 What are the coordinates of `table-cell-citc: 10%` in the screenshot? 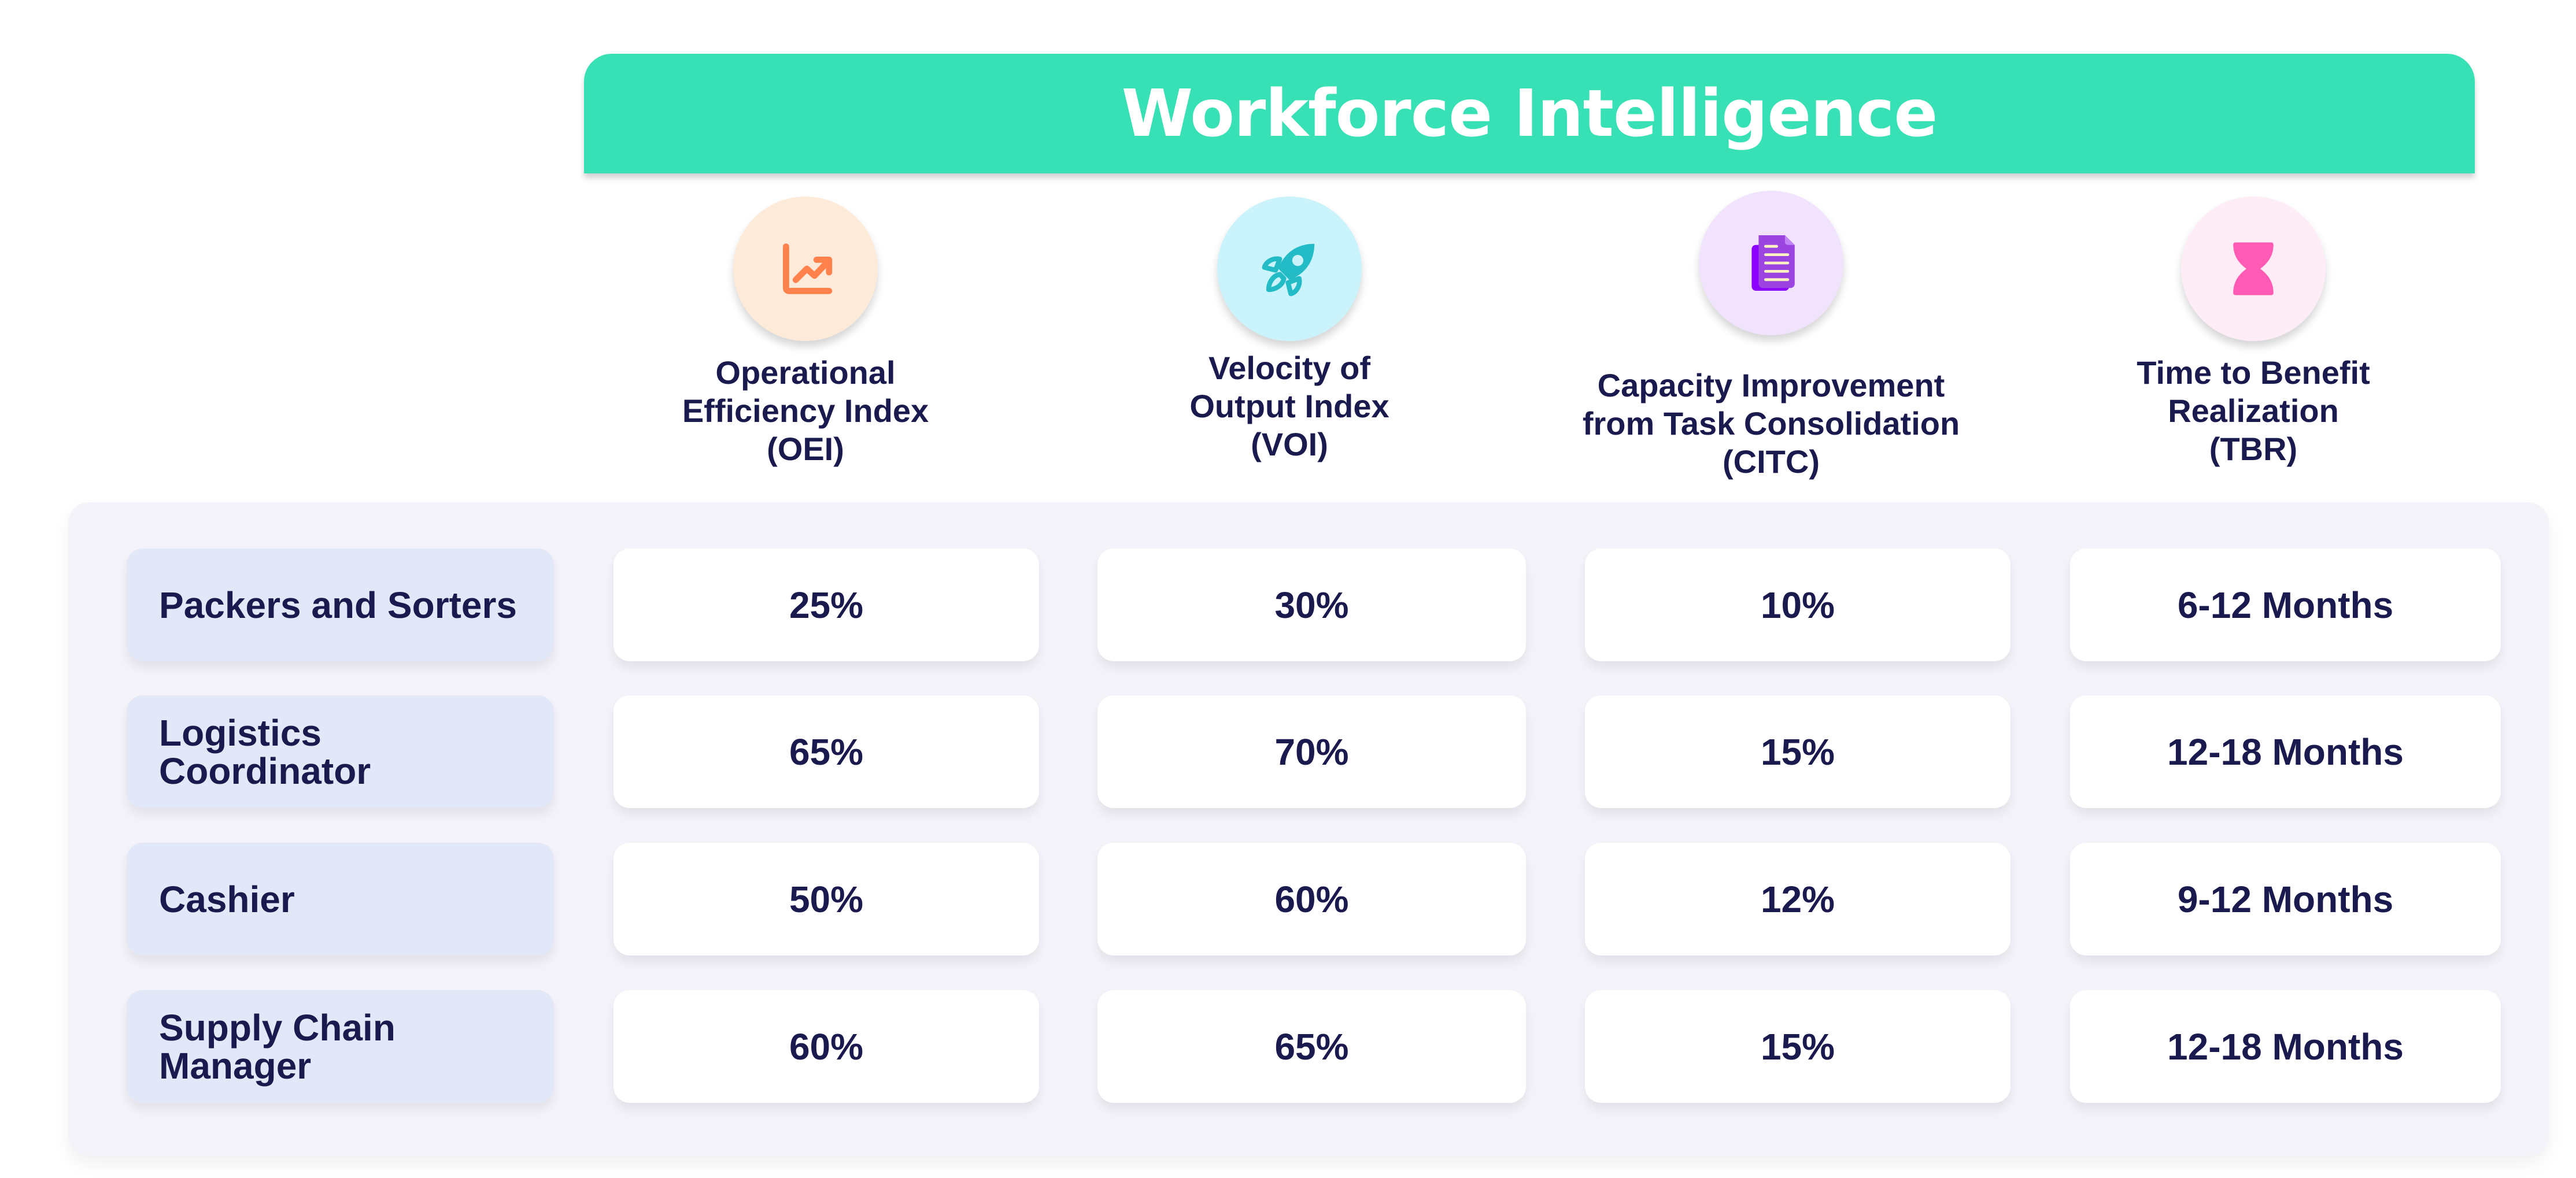 It's located at (1797, 605).